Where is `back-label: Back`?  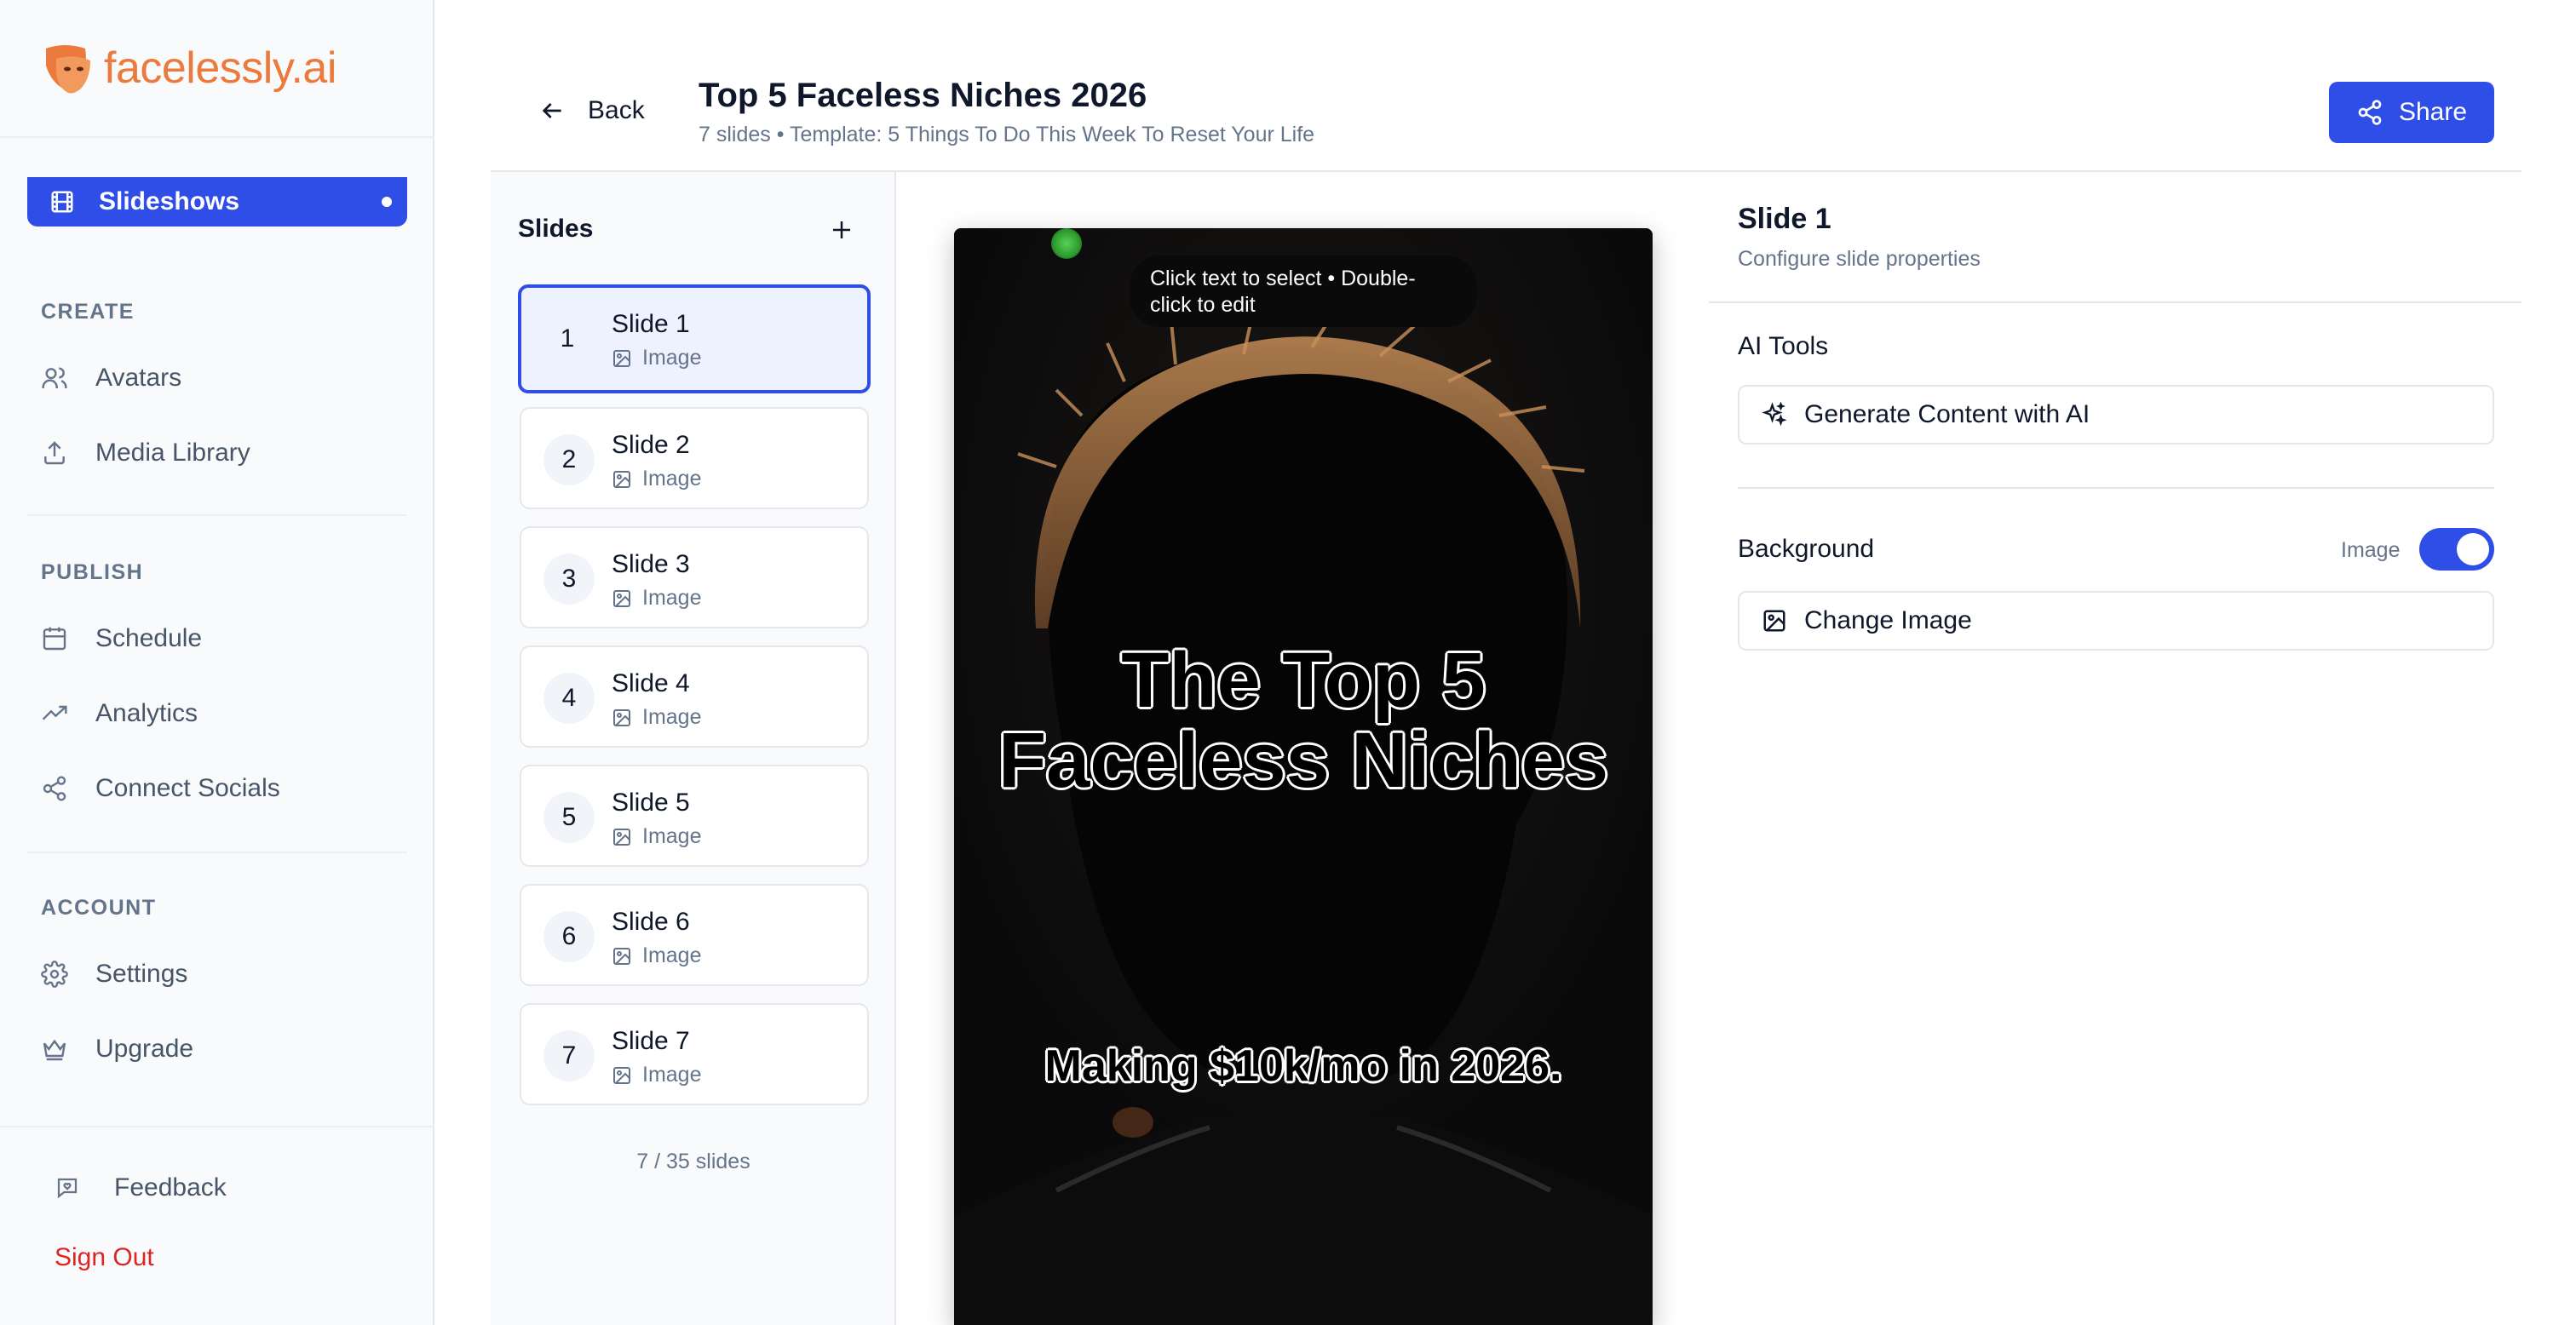
back-label: Back is located at coordinates (616, 110).